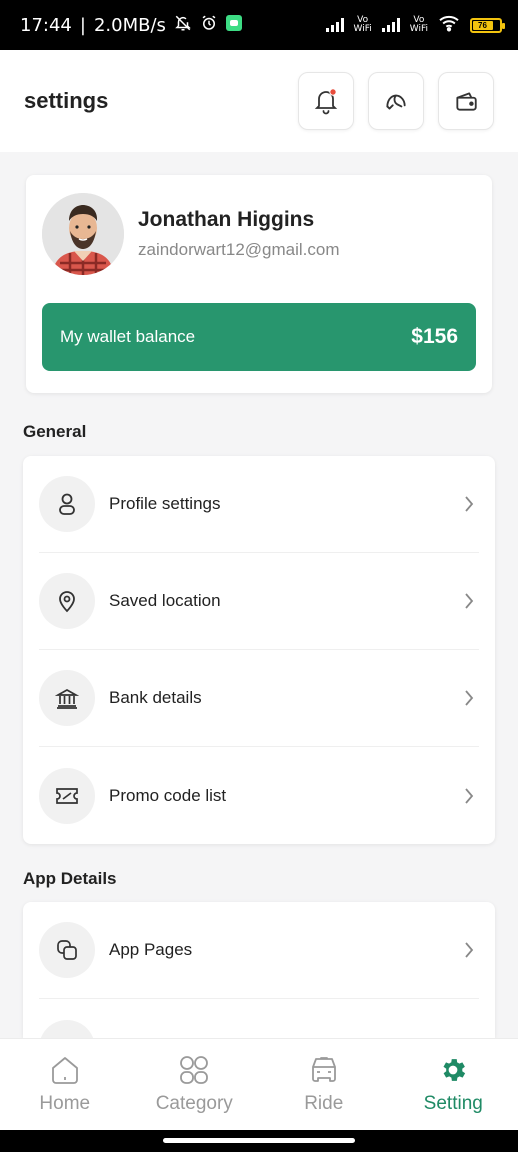  I want to click on nav-category: Category, so click(195, 1084).